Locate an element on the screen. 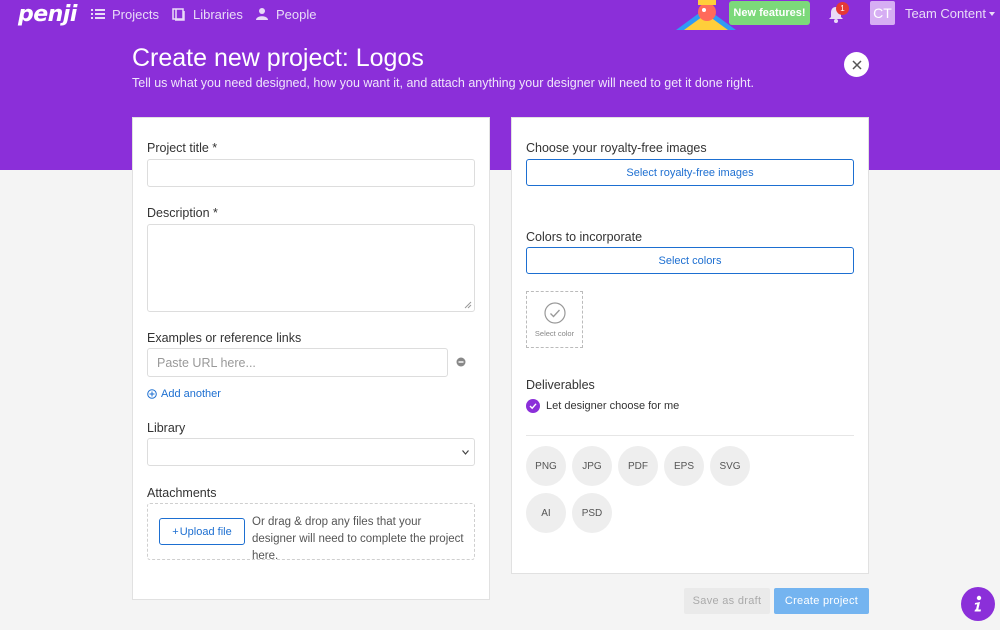 This screenshot has width=1000, height=630. library-icon is located at coordinates (178, 14).